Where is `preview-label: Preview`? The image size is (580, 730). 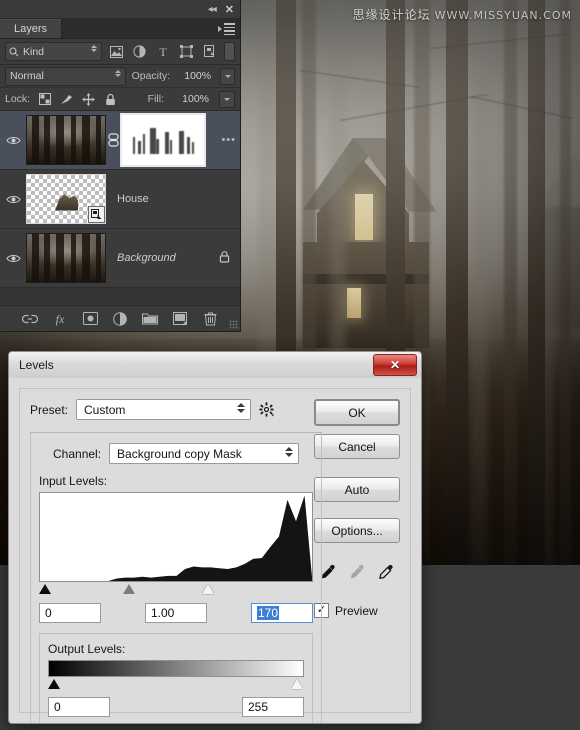 preview-label: Preview is located at coordinates (356, 610).